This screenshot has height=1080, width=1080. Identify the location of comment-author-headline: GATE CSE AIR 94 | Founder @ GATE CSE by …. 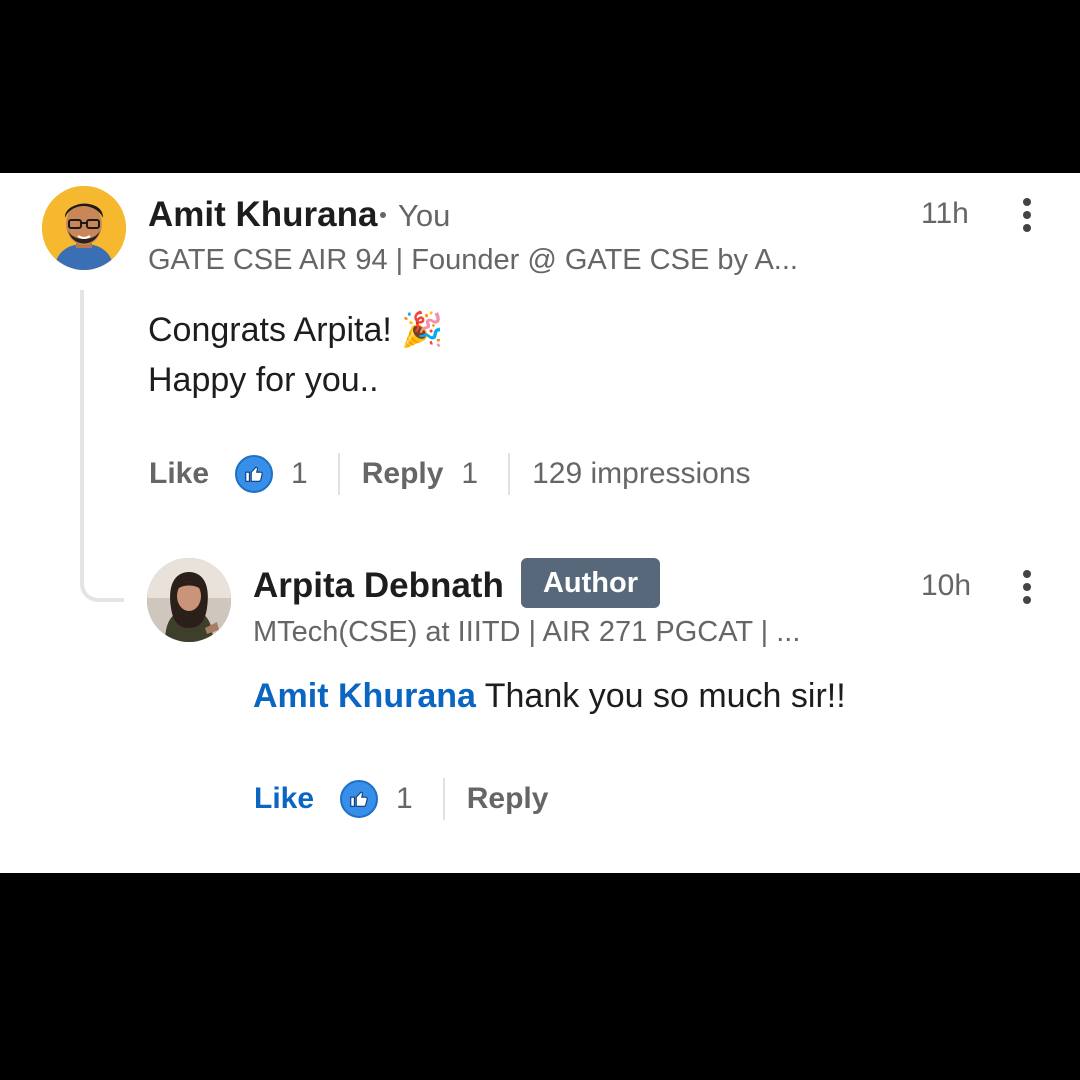
(473, 260).